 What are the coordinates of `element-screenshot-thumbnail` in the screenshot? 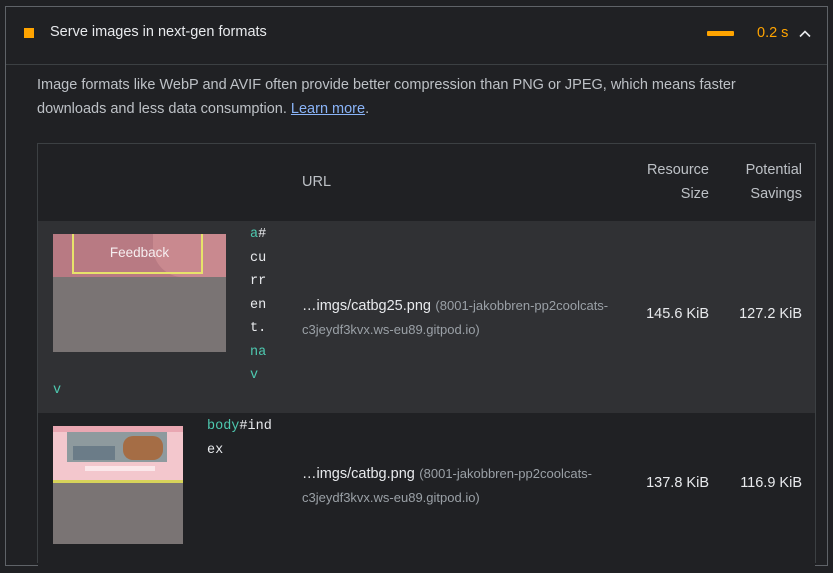 It's located at (118, 485).